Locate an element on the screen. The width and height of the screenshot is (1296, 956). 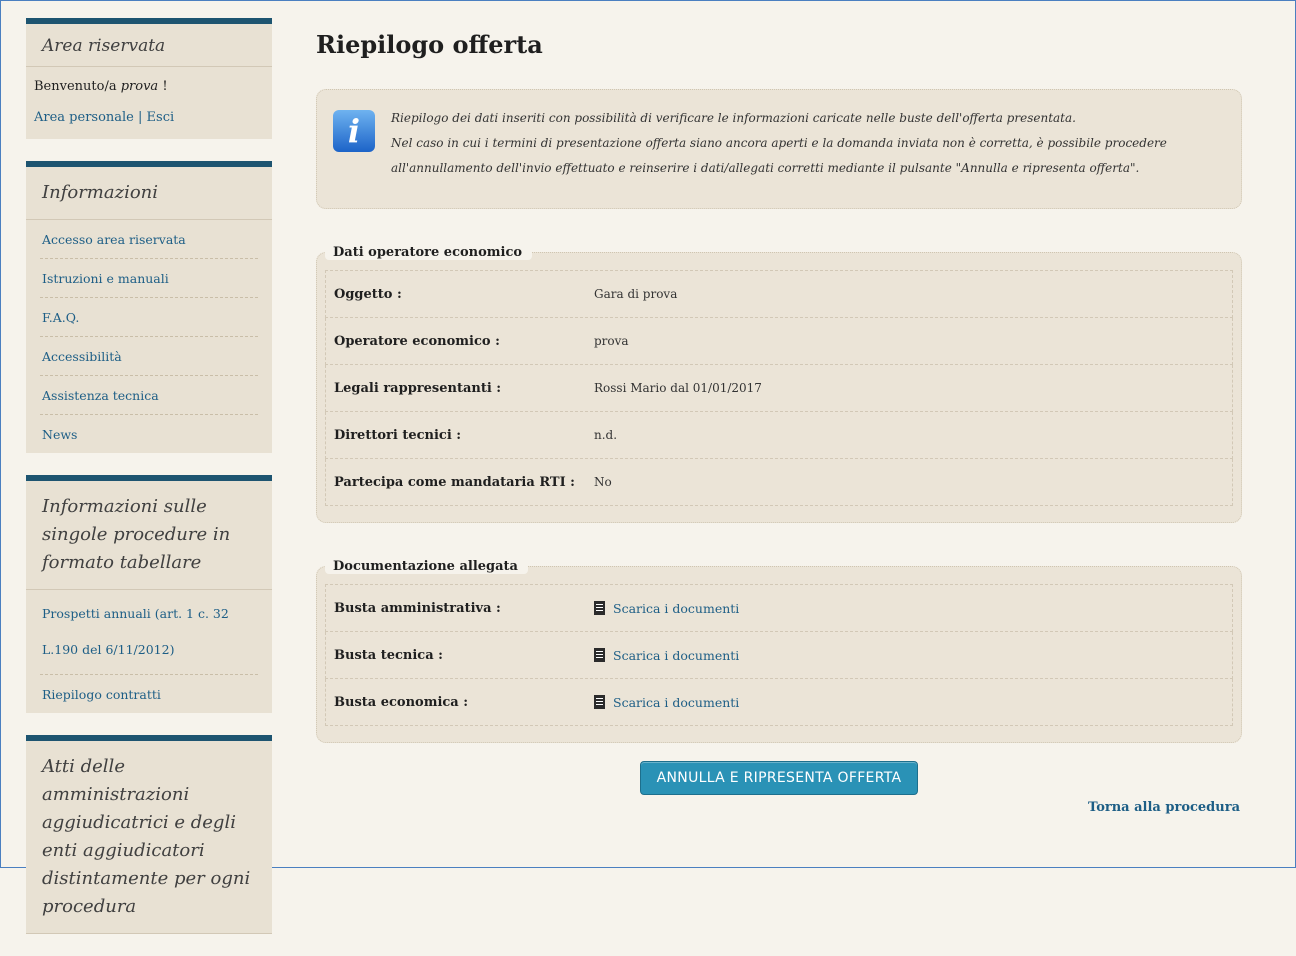
menu-item-accesso: Accesso area riservata is located at coordinates (149, 239).